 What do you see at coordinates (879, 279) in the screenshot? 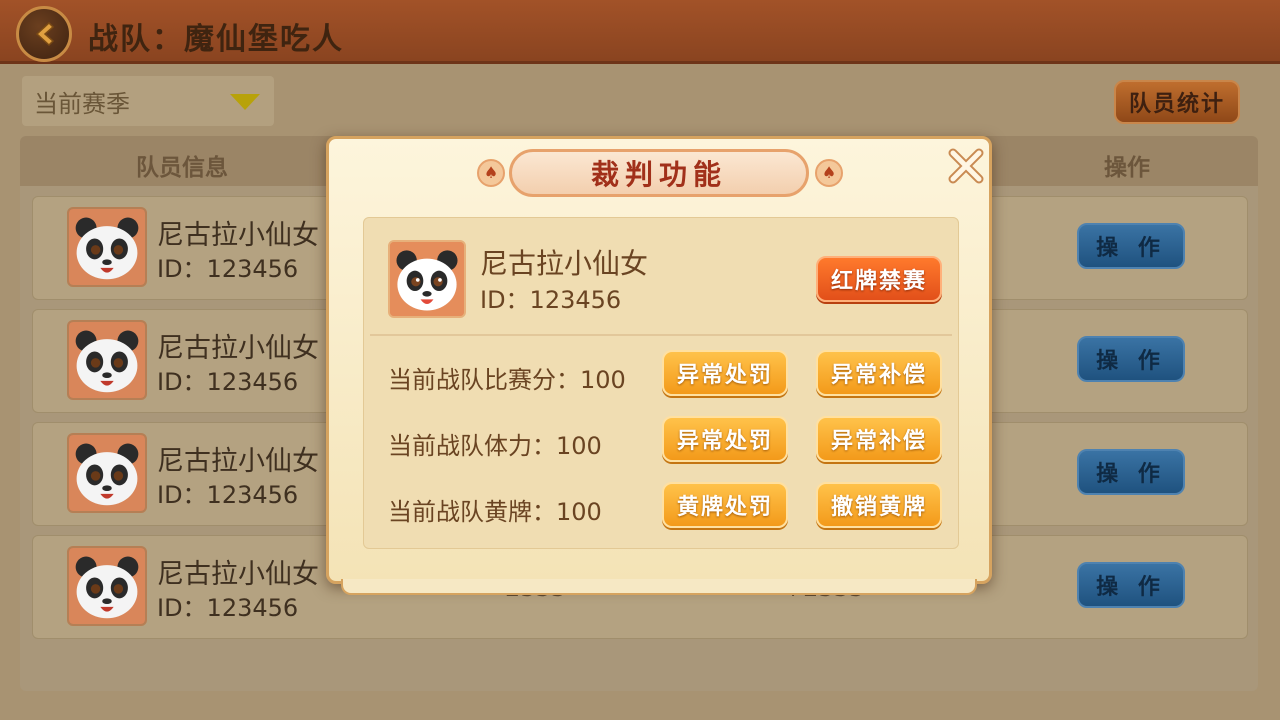
I see `red-card-ban-button: 红牌禁赛` at bounding box center [879, 279].